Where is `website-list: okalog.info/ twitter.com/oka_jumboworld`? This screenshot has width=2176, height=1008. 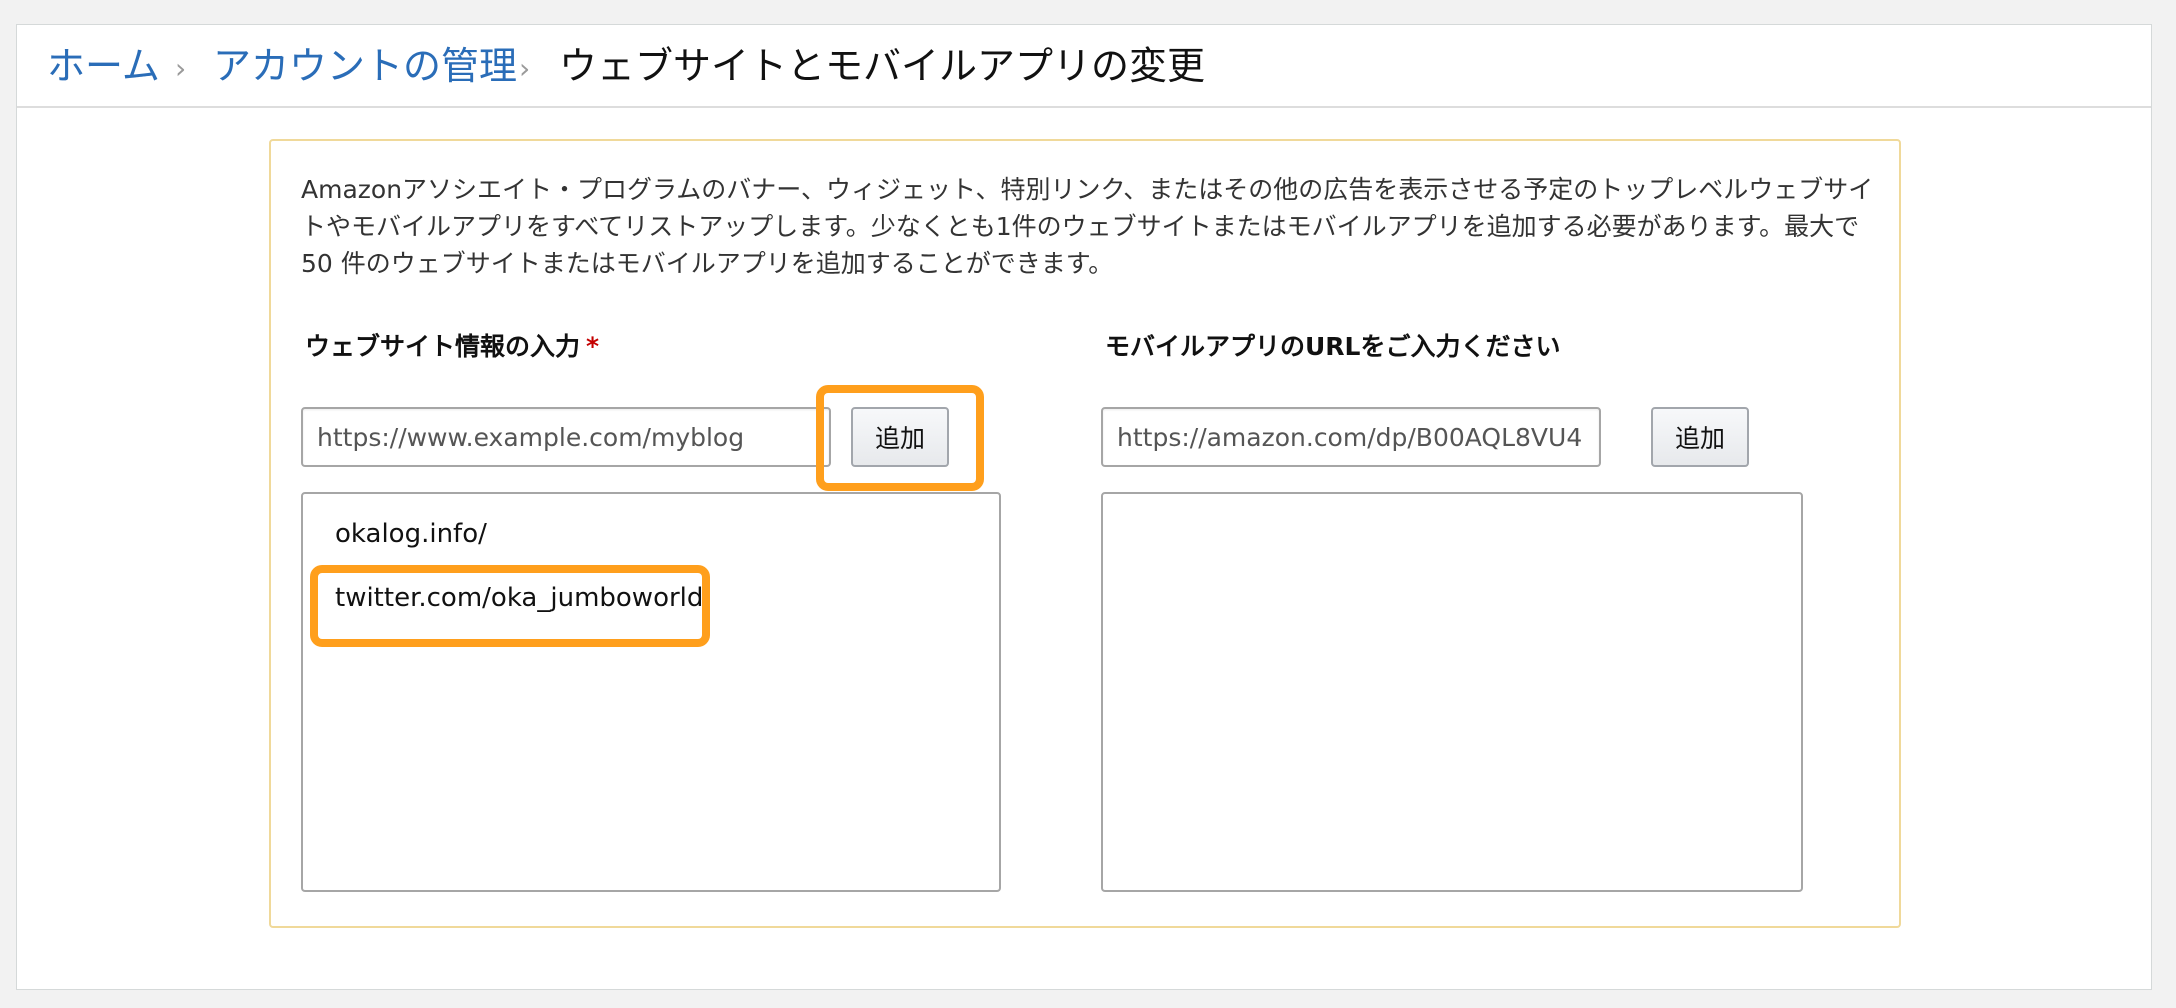 website-list: okalog.info/ twitter.com/oka_jumboworld is located at coordinates (651, 692).